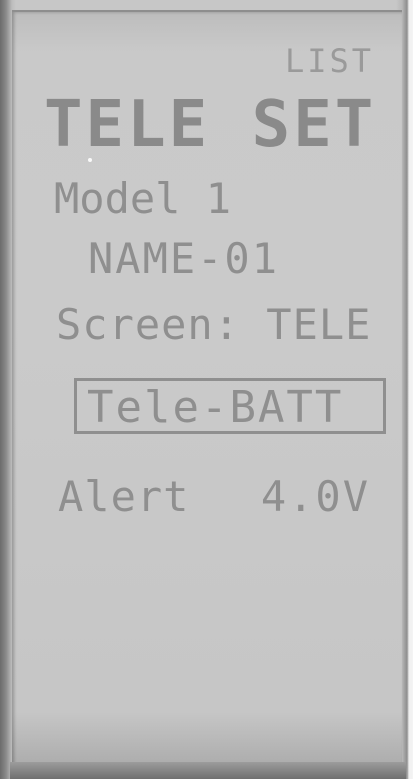 This screenshot has height=779, width=413. I want to click on page-title: TELE SET, so click(210, 125).